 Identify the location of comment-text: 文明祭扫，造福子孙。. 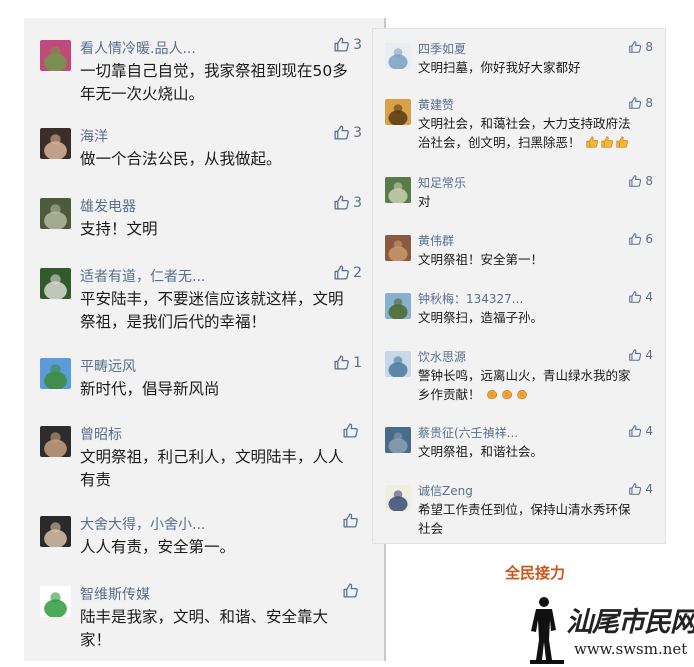
(535, 317).